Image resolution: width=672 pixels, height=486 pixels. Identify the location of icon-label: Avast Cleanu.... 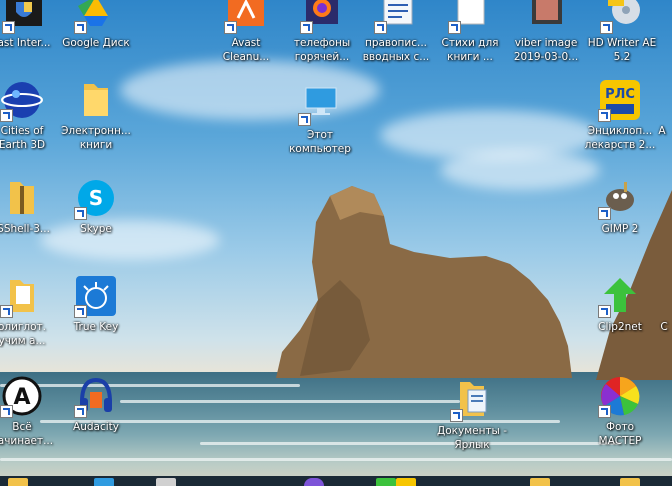
(246, 50).